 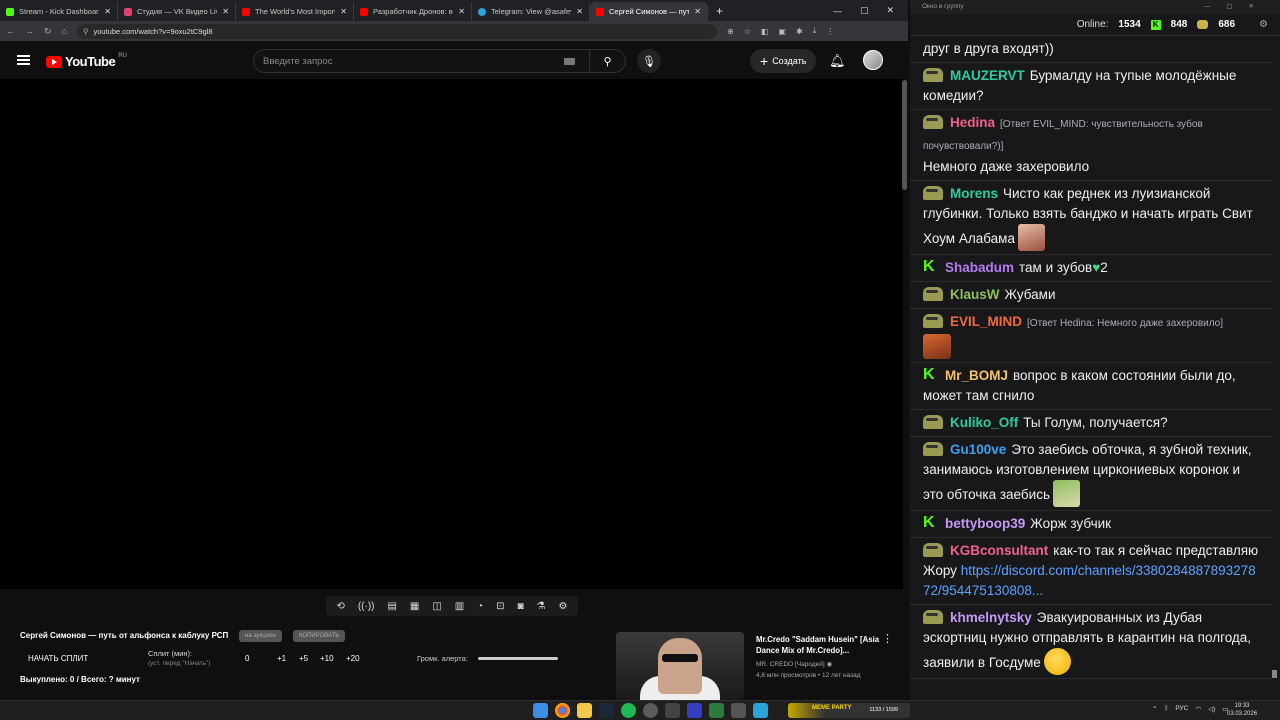 What do you see at coordinates (864, 10) in the screenshot?
I see `maximize-icon: ▢` at bounding box center [864, 10].